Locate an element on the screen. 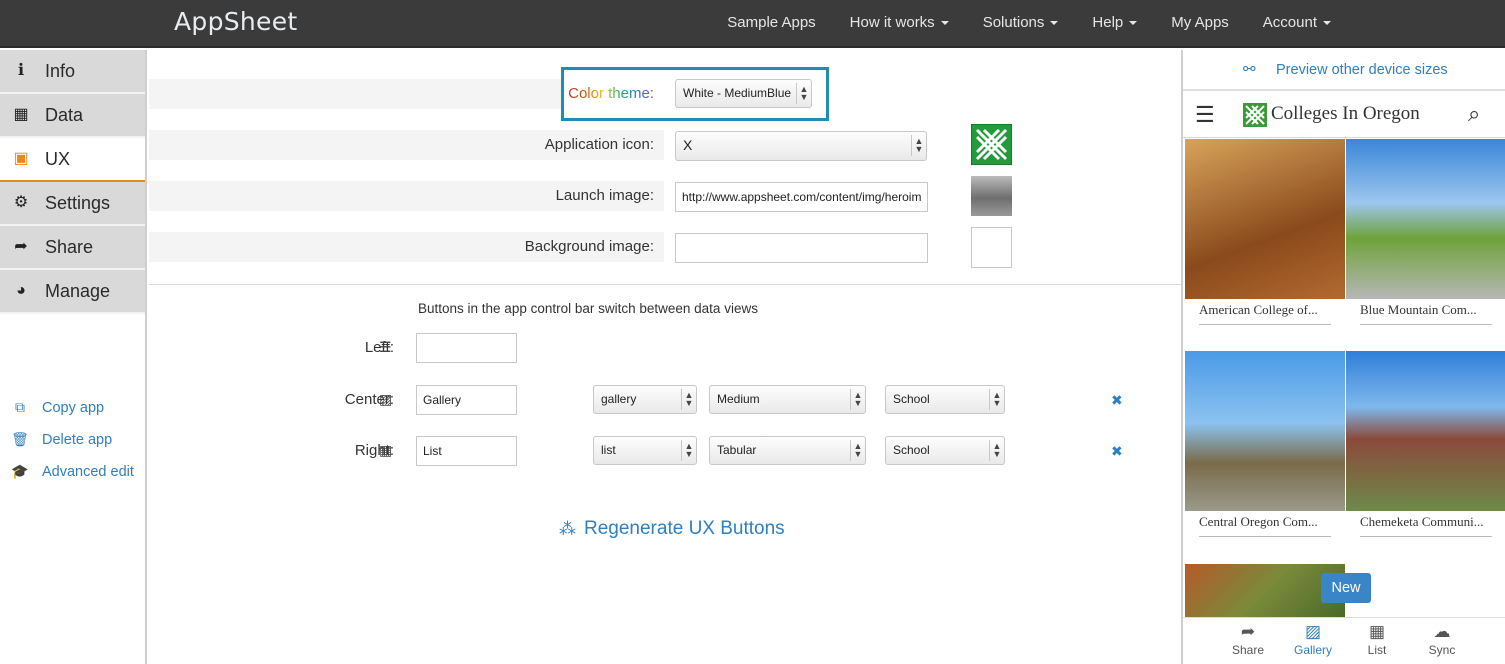 The image size is (1505, 664). divider is located at coordinates (665, 284).